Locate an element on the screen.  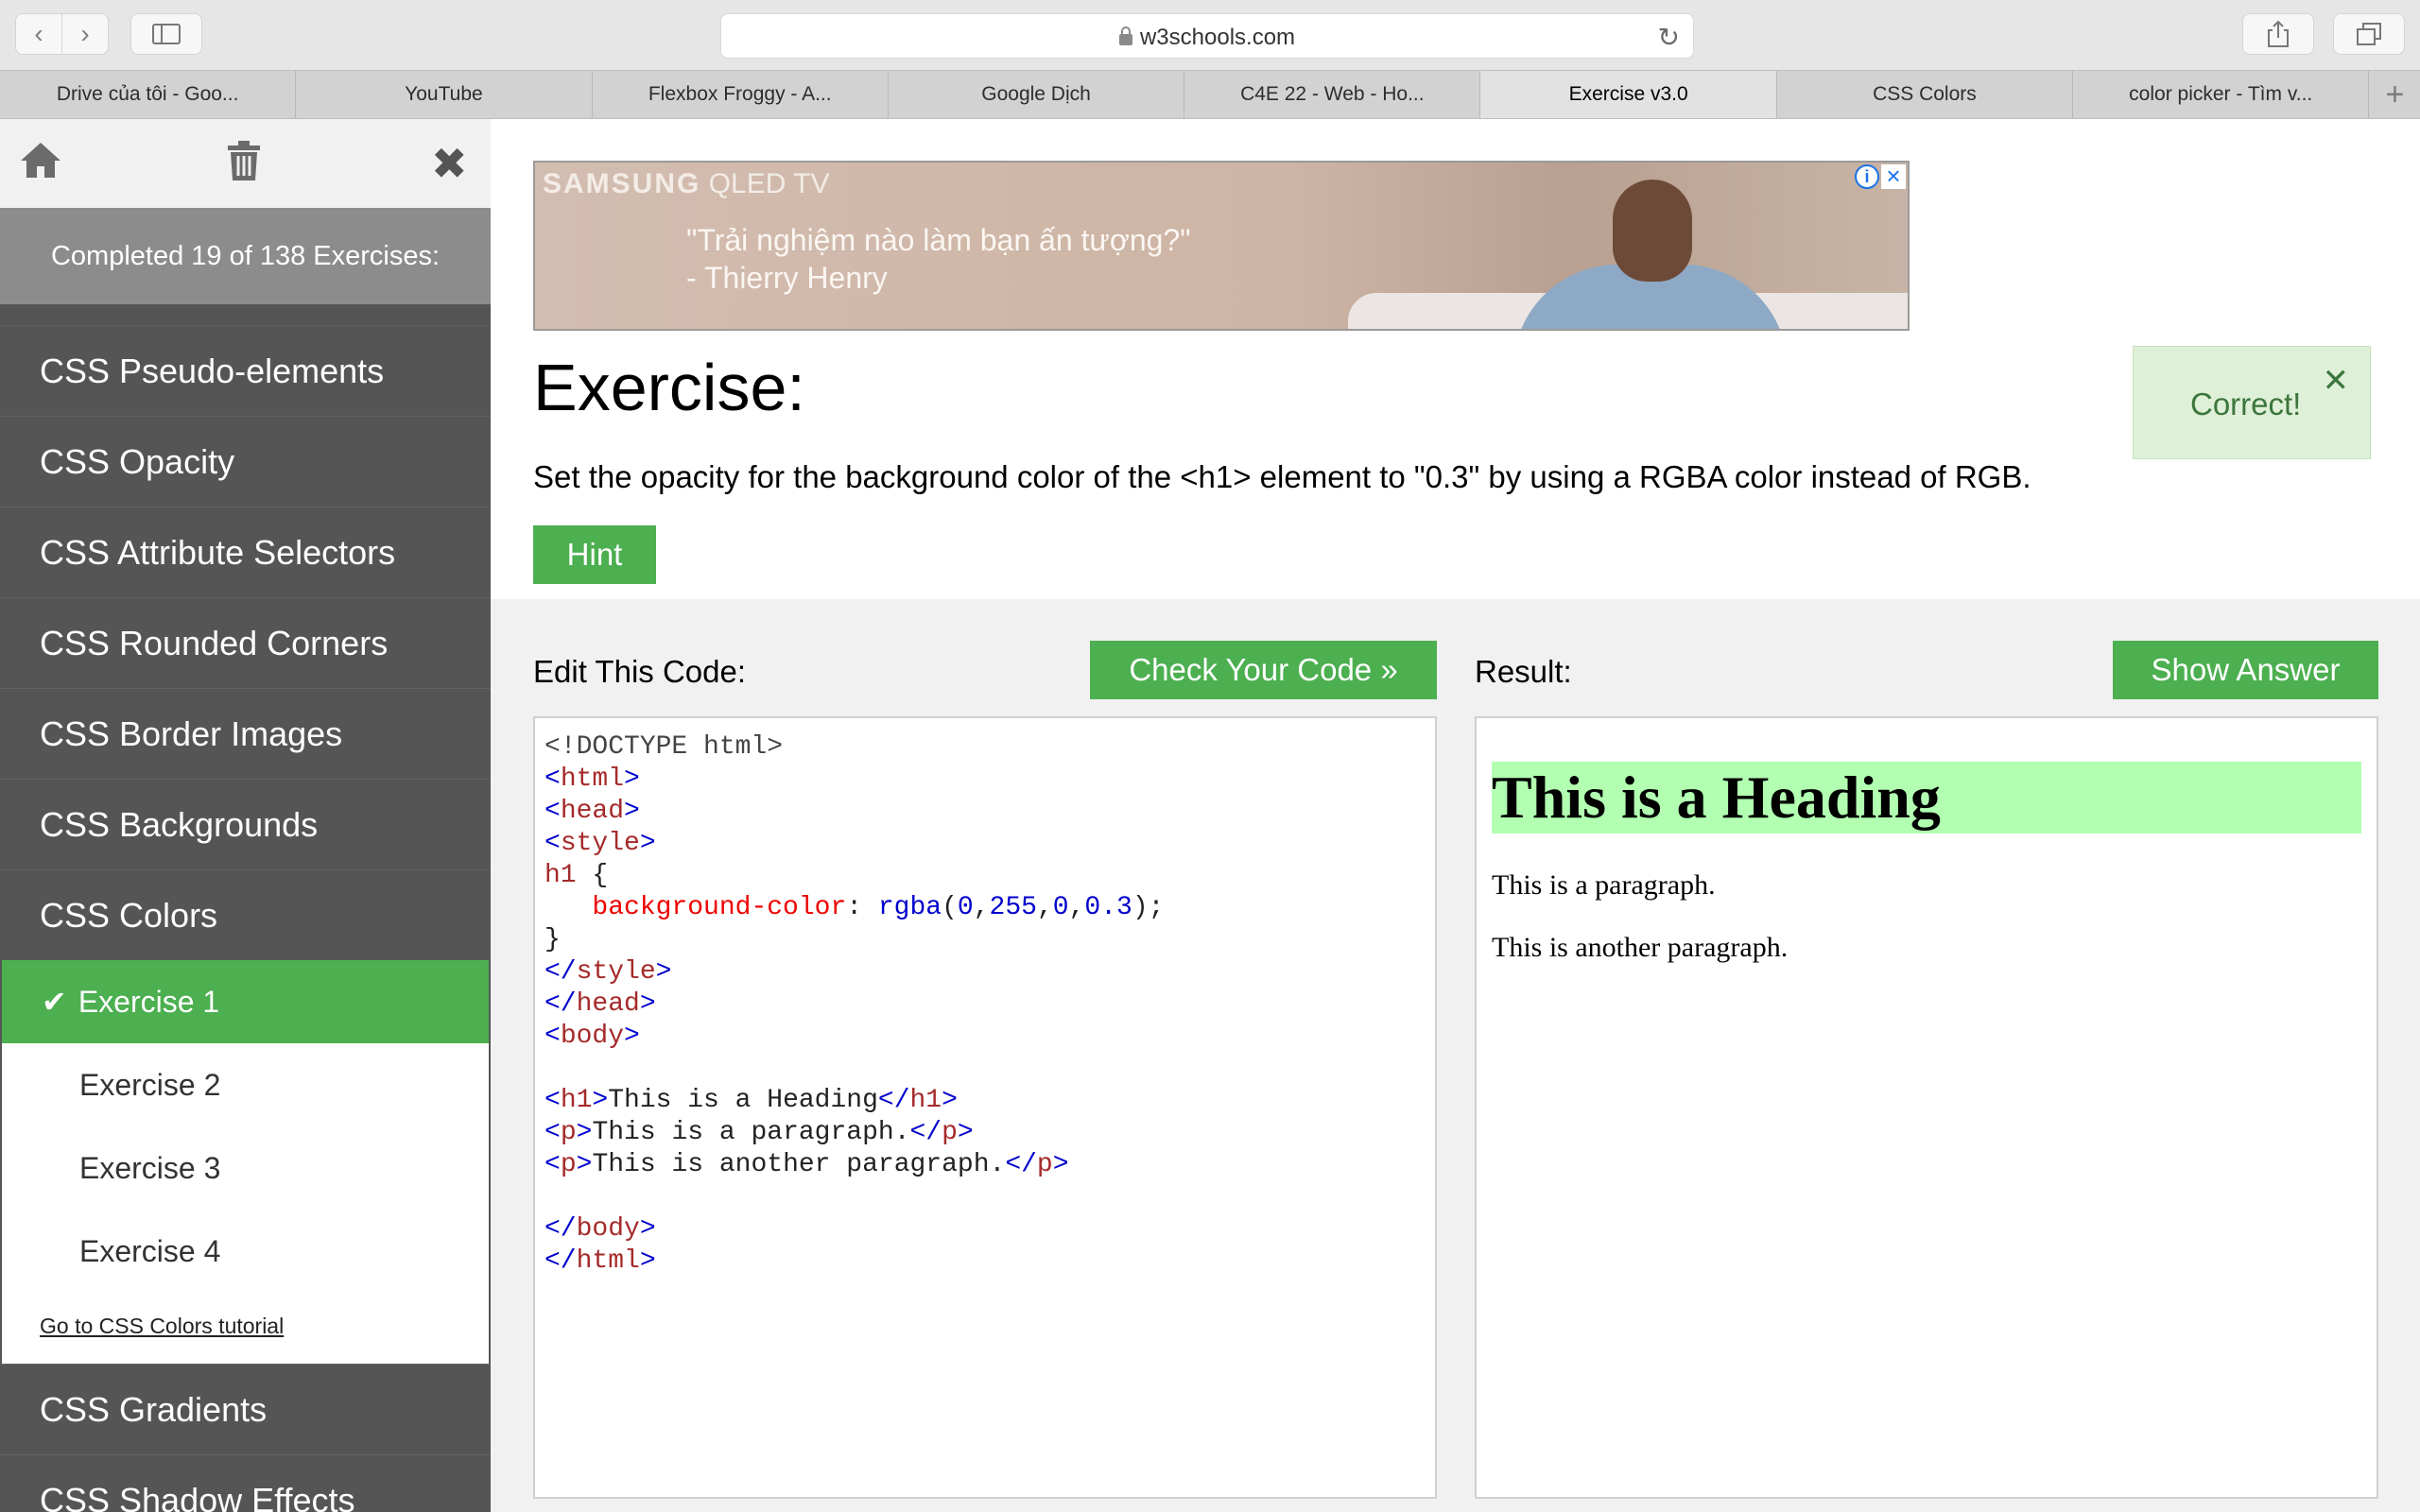
result-label: Result: is located at coordinates (1523, 671).